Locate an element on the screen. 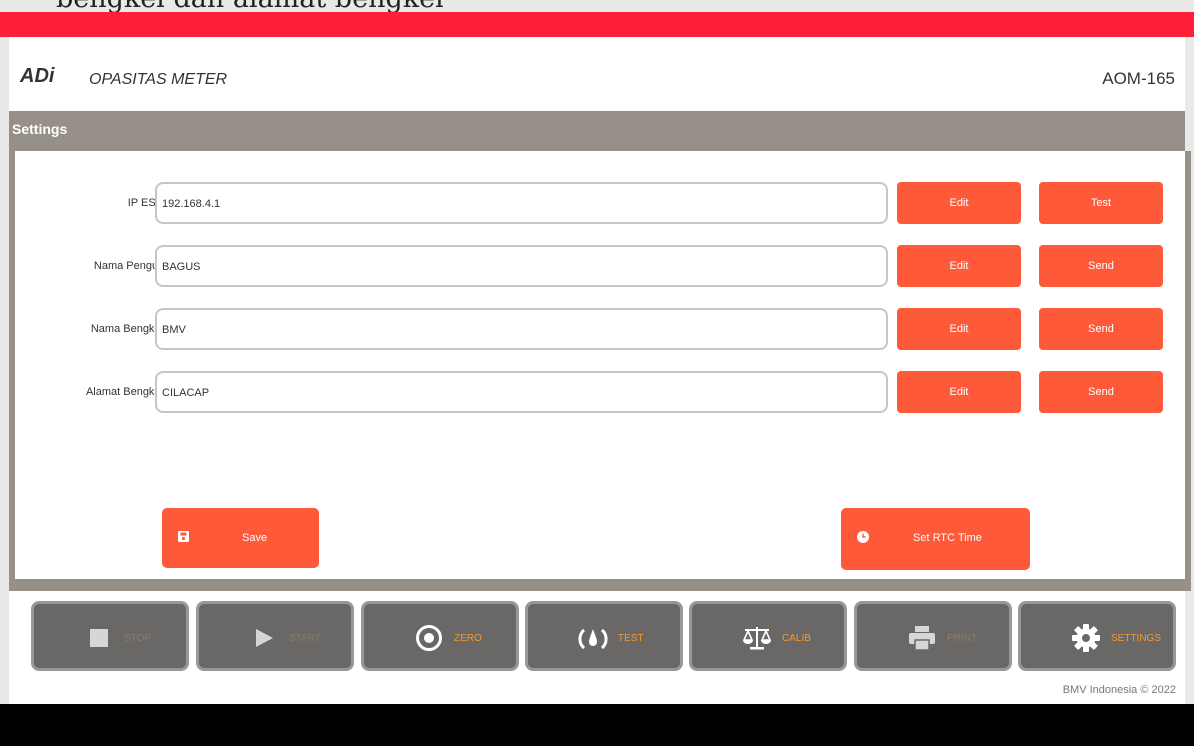  gear-icon is located at coordinates (1086, 638).